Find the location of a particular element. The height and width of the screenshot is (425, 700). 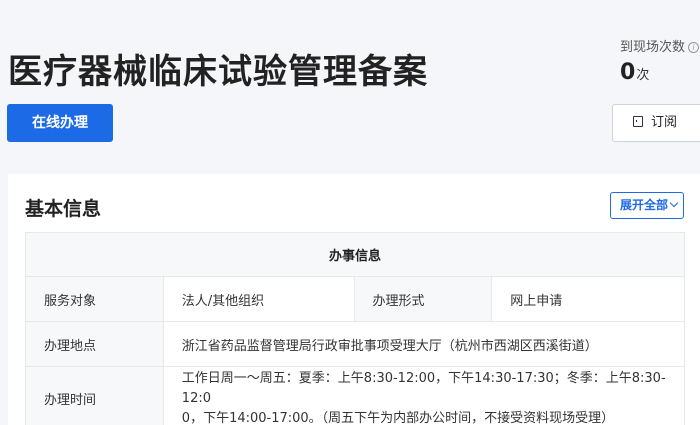

expand-all-label: 展开全部 is located at coordinates (644, 205).